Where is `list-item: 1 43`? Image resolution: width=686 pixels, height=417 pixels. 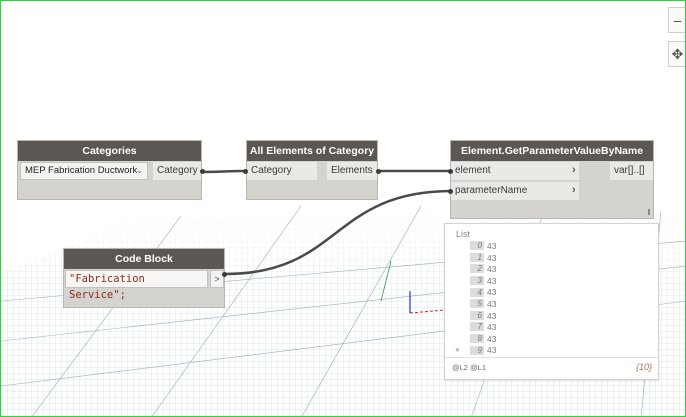
list-item: 1 43 is located at coordinates (483, 257).